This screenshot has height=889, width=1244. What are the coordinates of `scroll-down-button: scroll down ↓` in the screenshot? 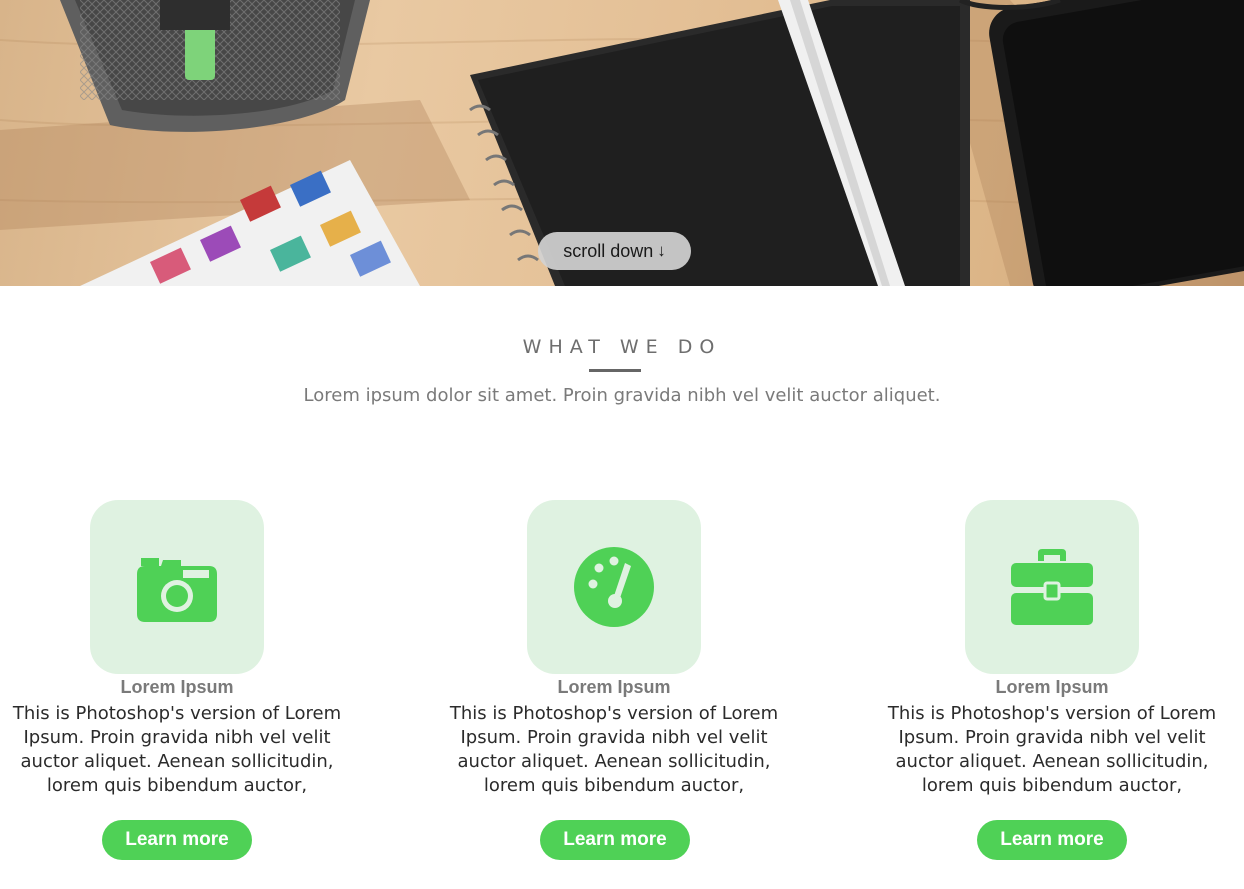 It's located at (614, 251).